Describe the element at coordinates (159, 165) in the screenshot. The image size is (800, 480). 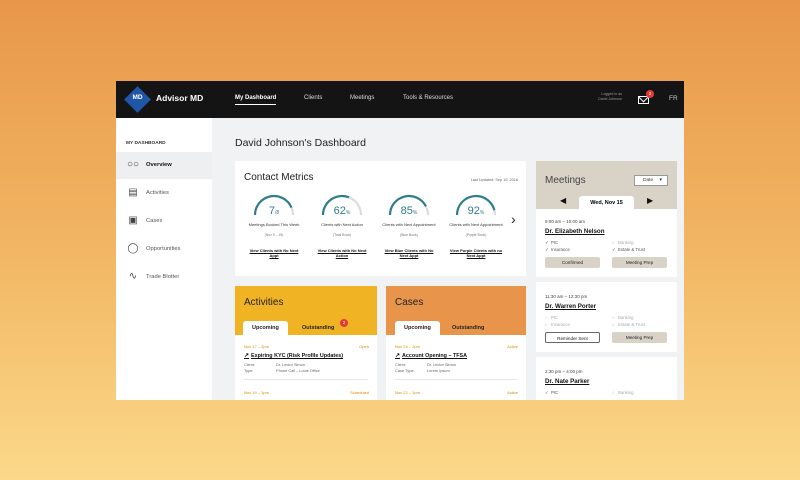
I see `sidebar-item-label: Overview` at that location.